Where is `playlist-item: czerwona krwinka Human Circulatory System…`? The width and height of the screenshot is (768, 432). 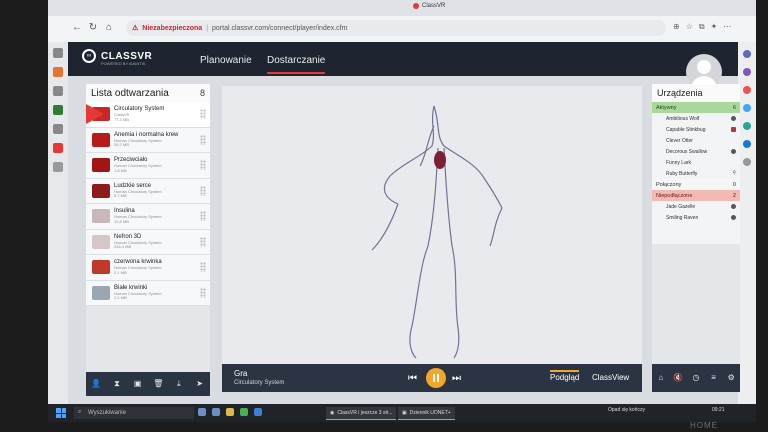 playlist-item: czerwona krwinka Human Circulatory System… is located at coordinates (148, 268).